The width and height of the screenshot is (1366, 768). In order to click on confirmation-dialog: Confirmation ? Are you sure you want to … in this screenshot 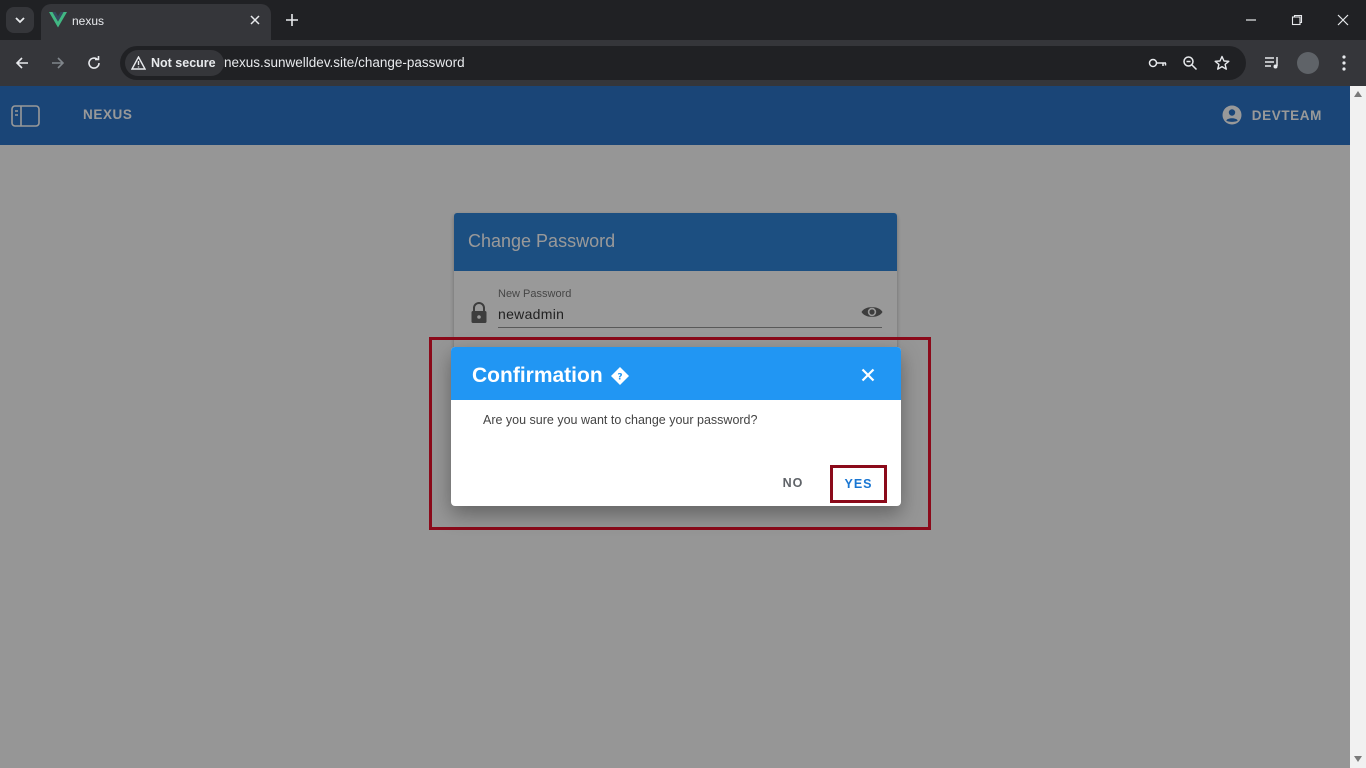, I will do `click(676, 426)`.